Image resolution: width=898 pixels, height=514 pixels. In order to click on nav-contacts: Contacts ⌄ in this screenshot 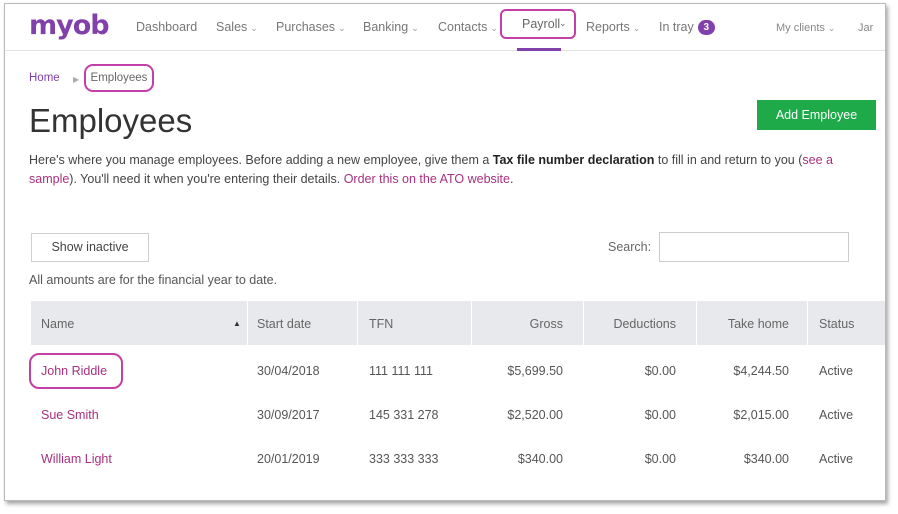, I will do `click(468, 27)`.